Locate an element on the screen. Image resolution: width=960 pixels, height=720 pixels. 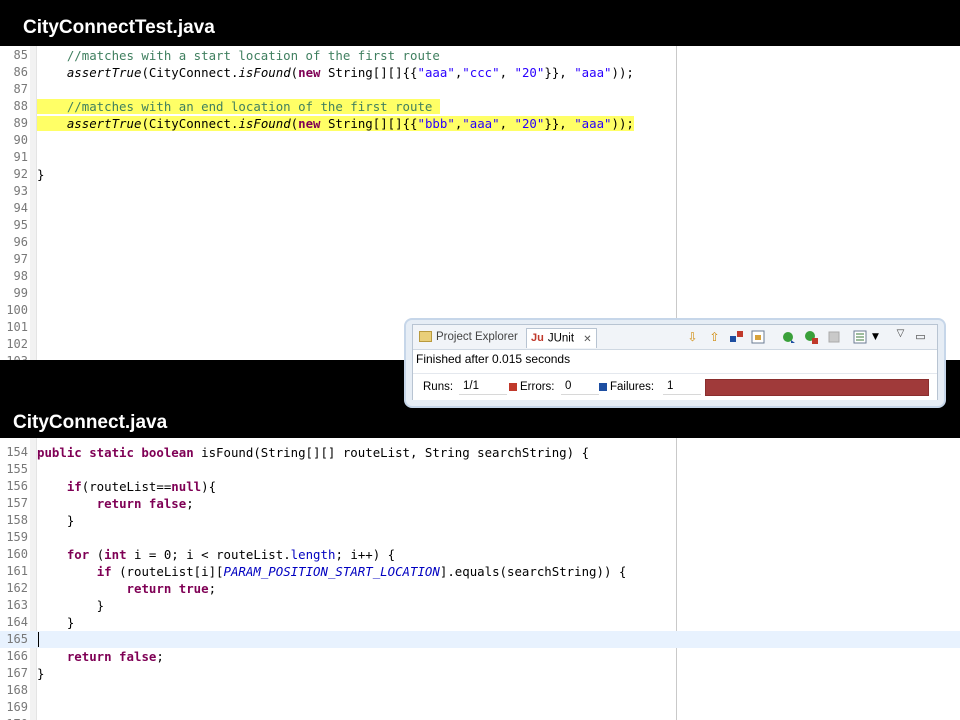
line-number: 99 is located at coordinates (20, 293).